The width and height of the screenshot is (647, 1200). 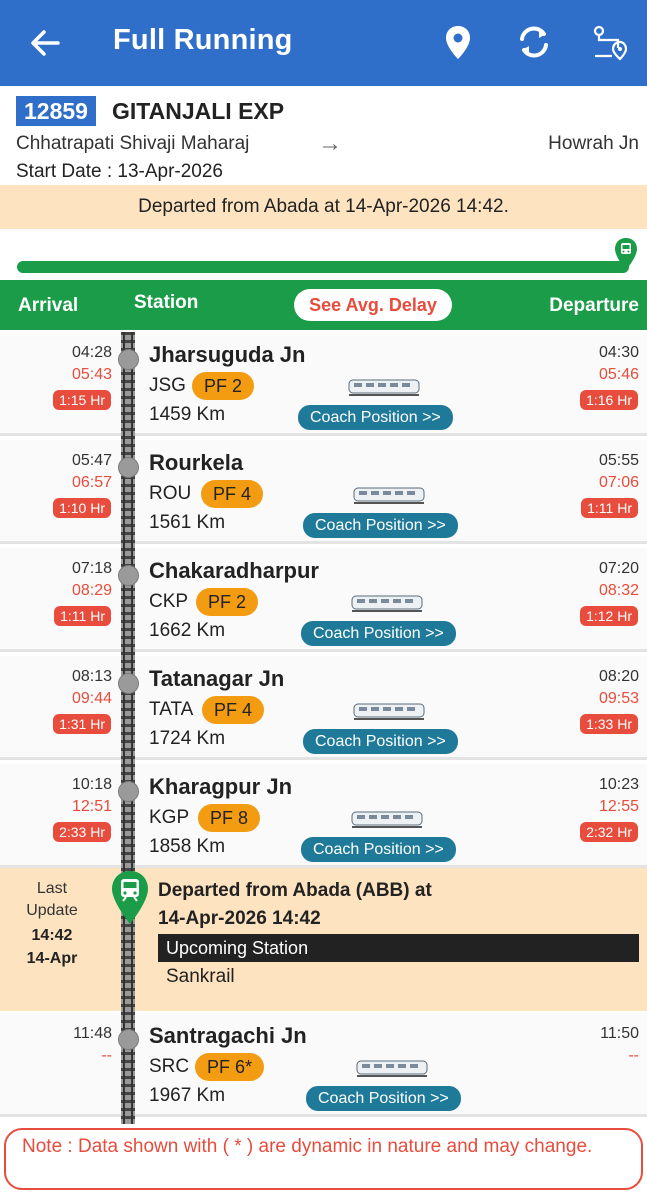 What do you see at coordinates (187, 846) in the screenshot?
I see `distance: 1858 Km` at bounding box center [187, 846].